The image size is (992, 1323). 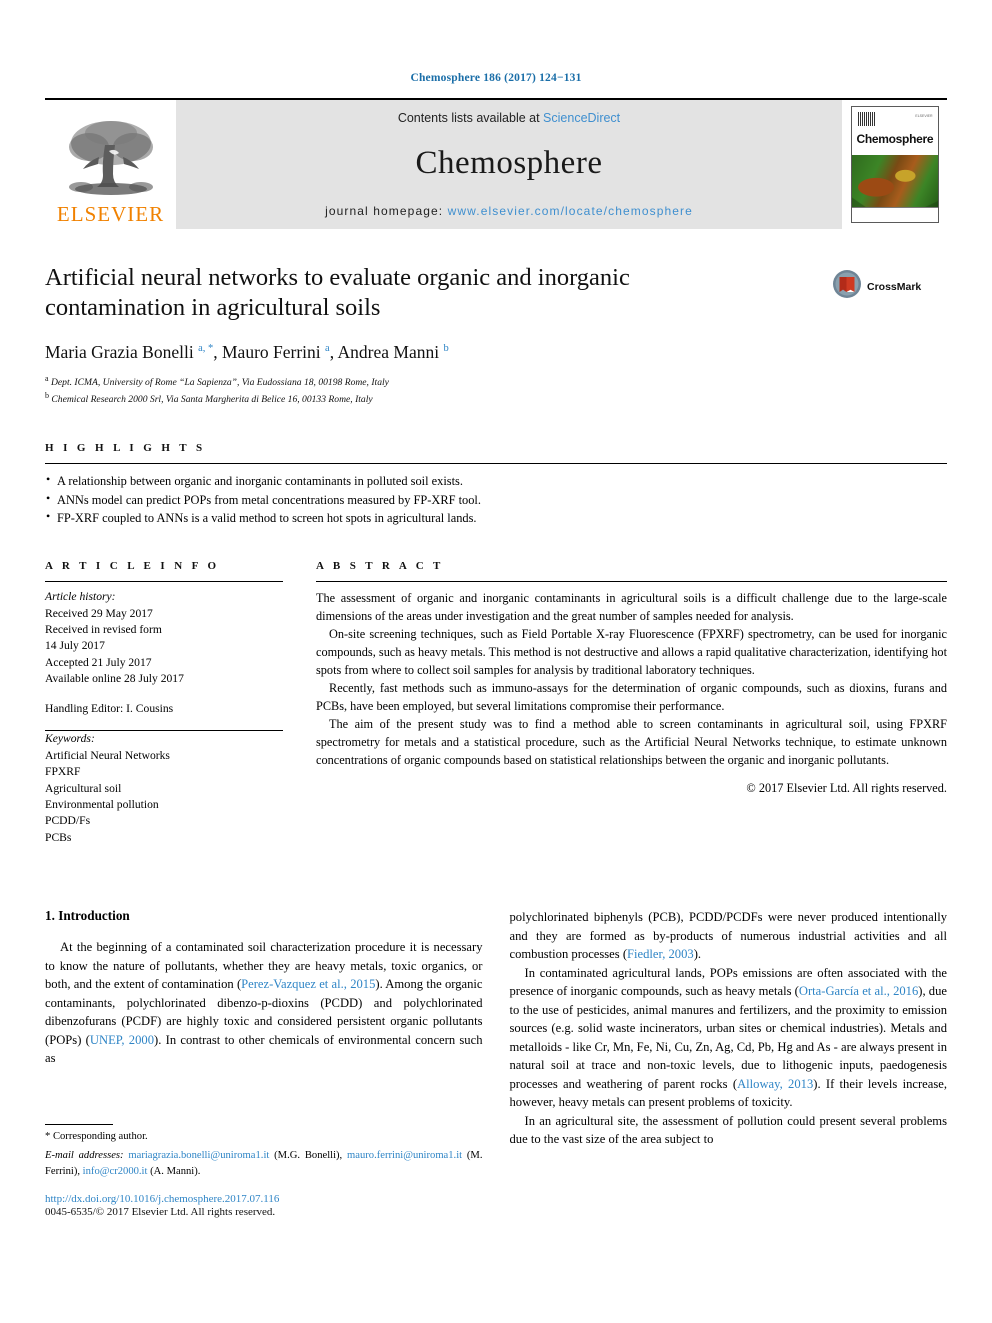 What do you see at coordinates (99, 613) in the screenshot?
I see `history-received: Received 29 May 2017` at bounding box center [99, 613].